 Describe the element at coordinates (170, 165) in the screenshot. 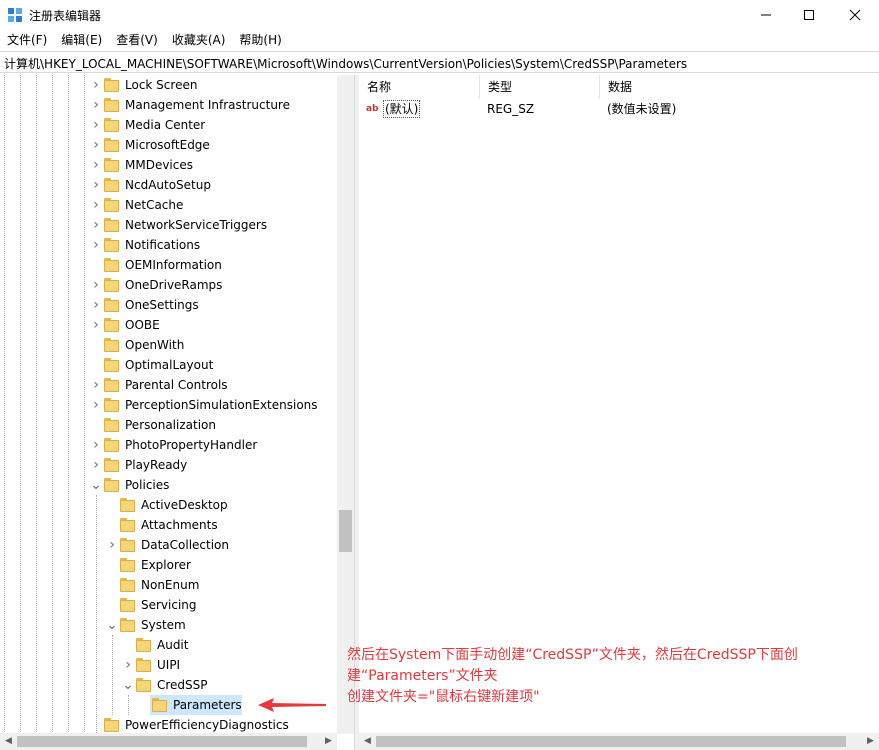

I see `tree-item: › MMDevices` at that location.